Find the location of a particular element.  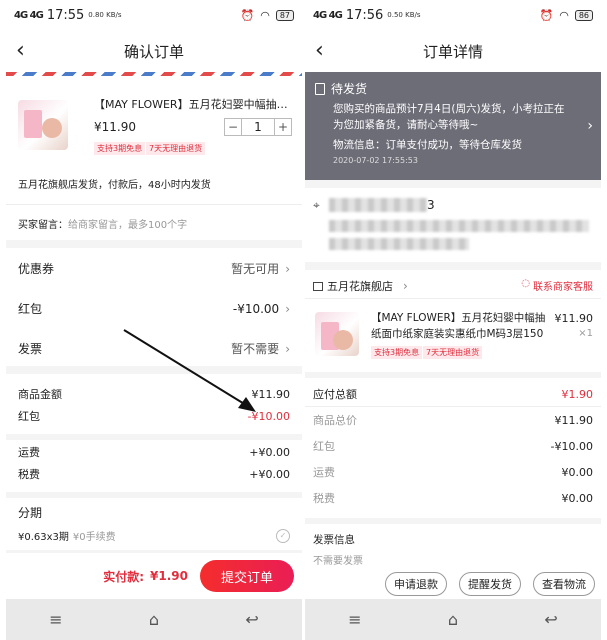

request-refund-button: 申请退款 is located at coordinates (416, 584).